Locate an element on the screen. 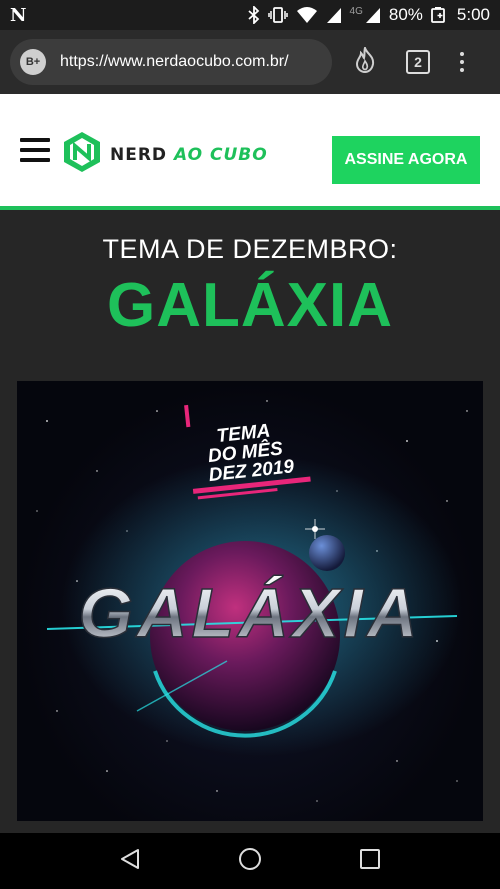 Image resolution: width=500 pixels, height=889 pixels. site-logo: NERD AO CUBO is located at coordinates (165, 154).